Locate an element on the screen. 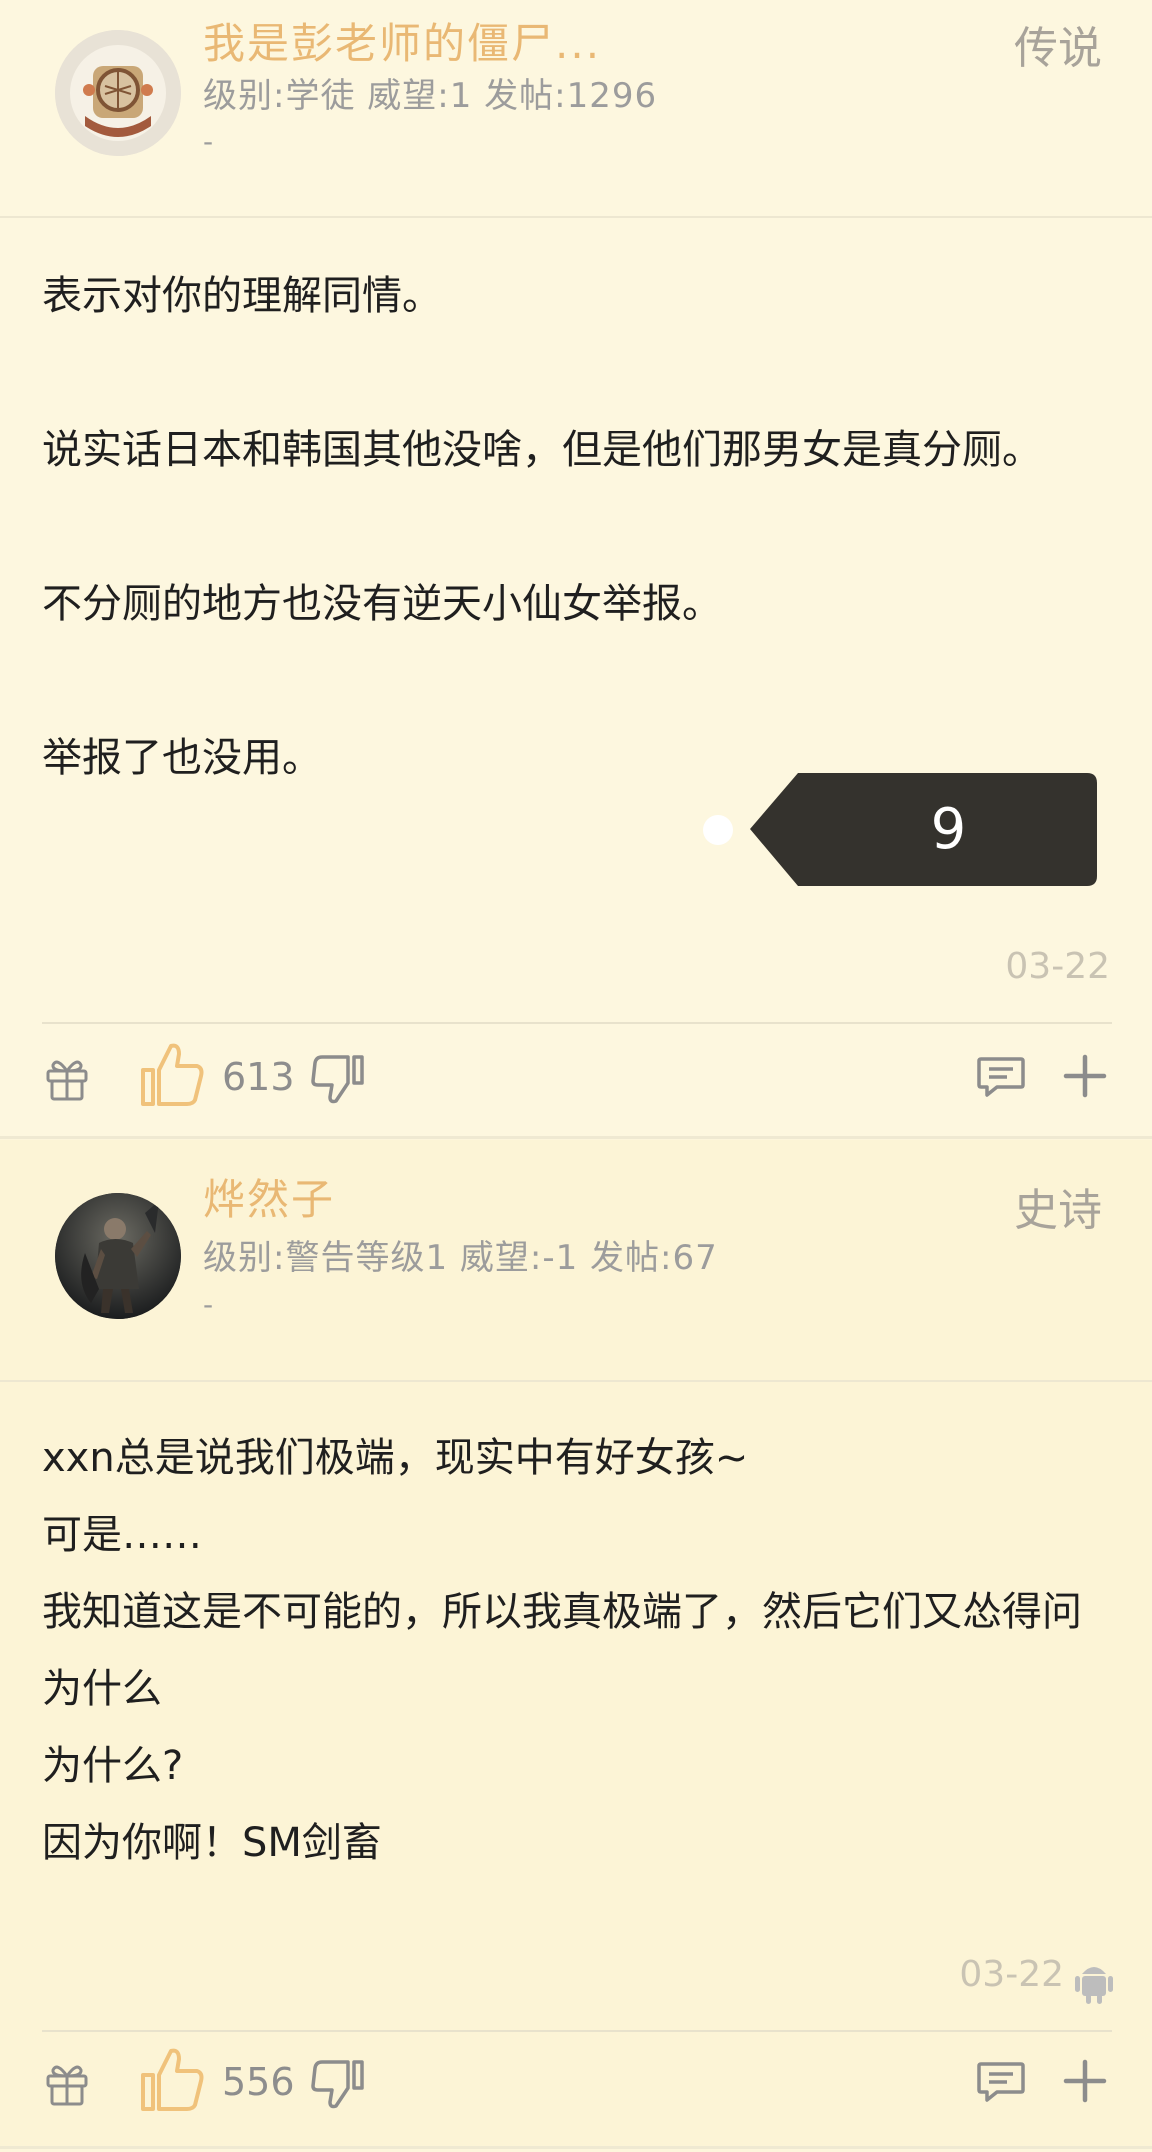  content-line: 不分厕的地方也没有逆天小仙女举报。 is located at coordinates (382, 604).